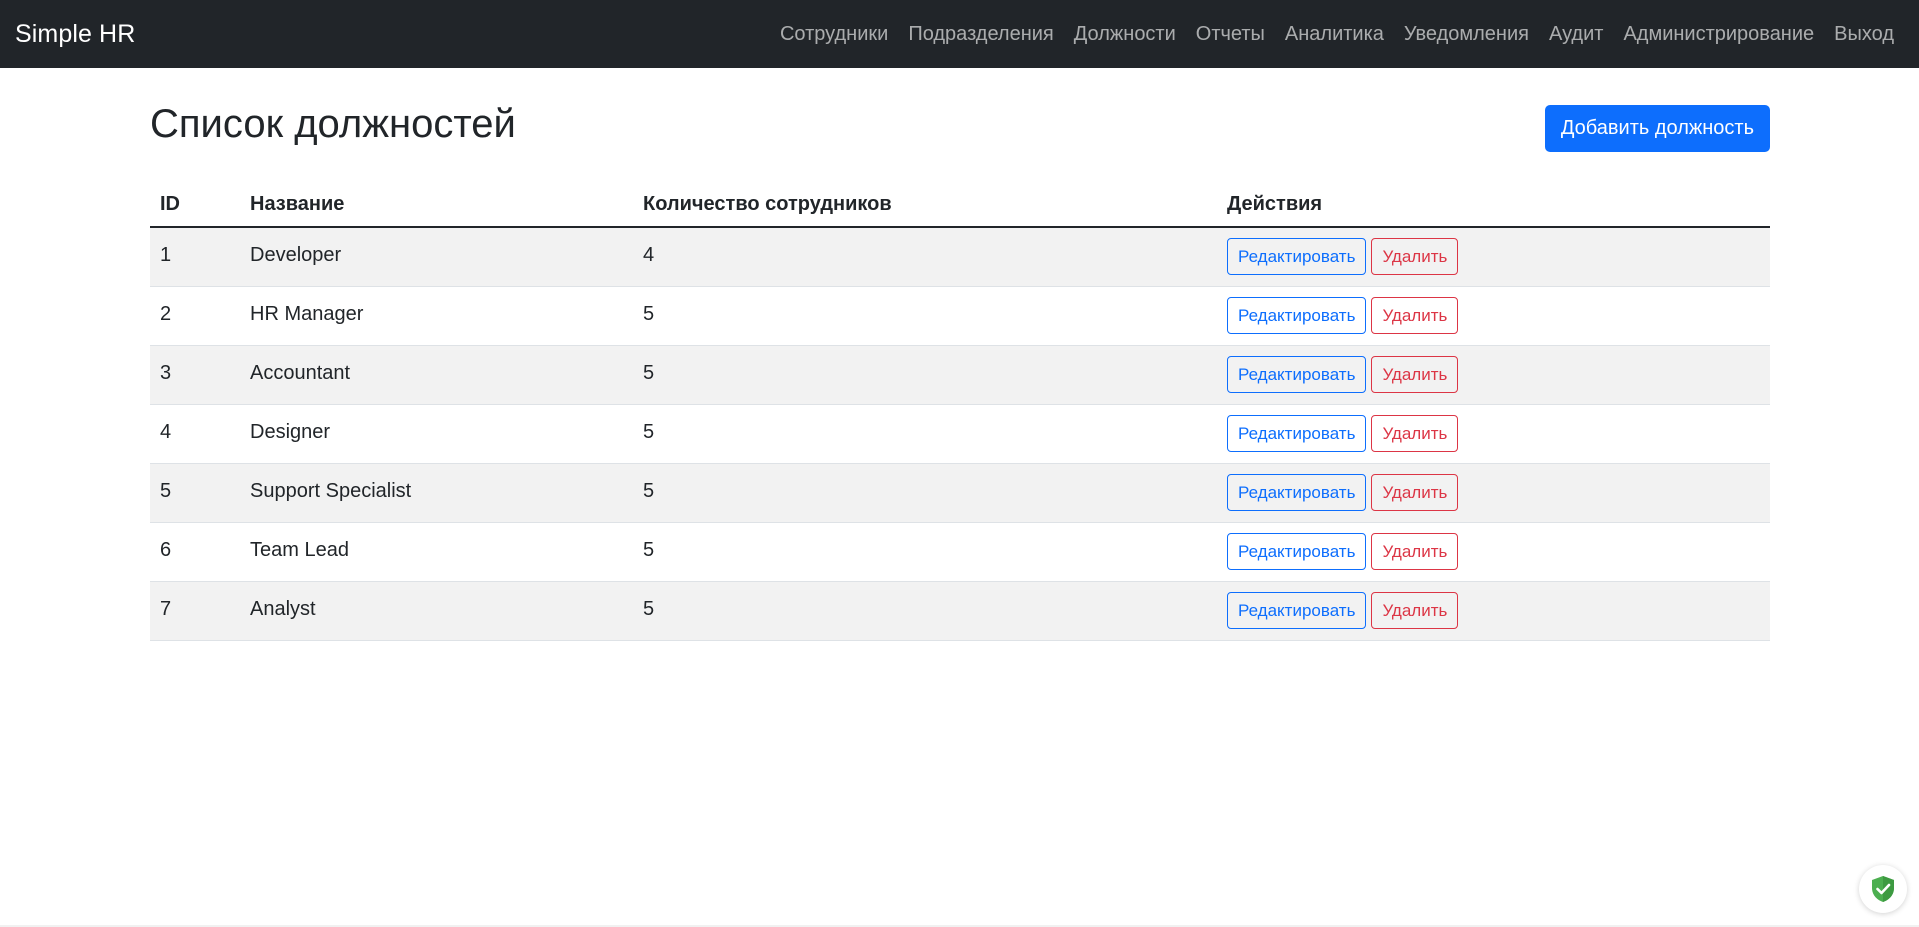  Describe the element at coordinates (834, 34) in the screenshot. I see `nav-link-employees: Сотрудники` at that location.